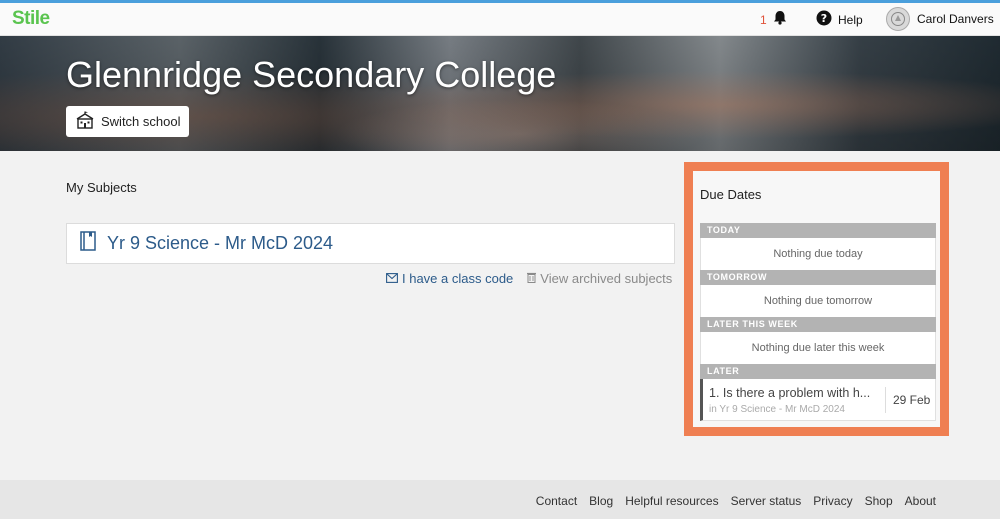 This screenshot has height=519, width=1000. Describe the element at coordinates (879, 501) in the screenshot. I see `footer-link-shop: Shop` at that location.